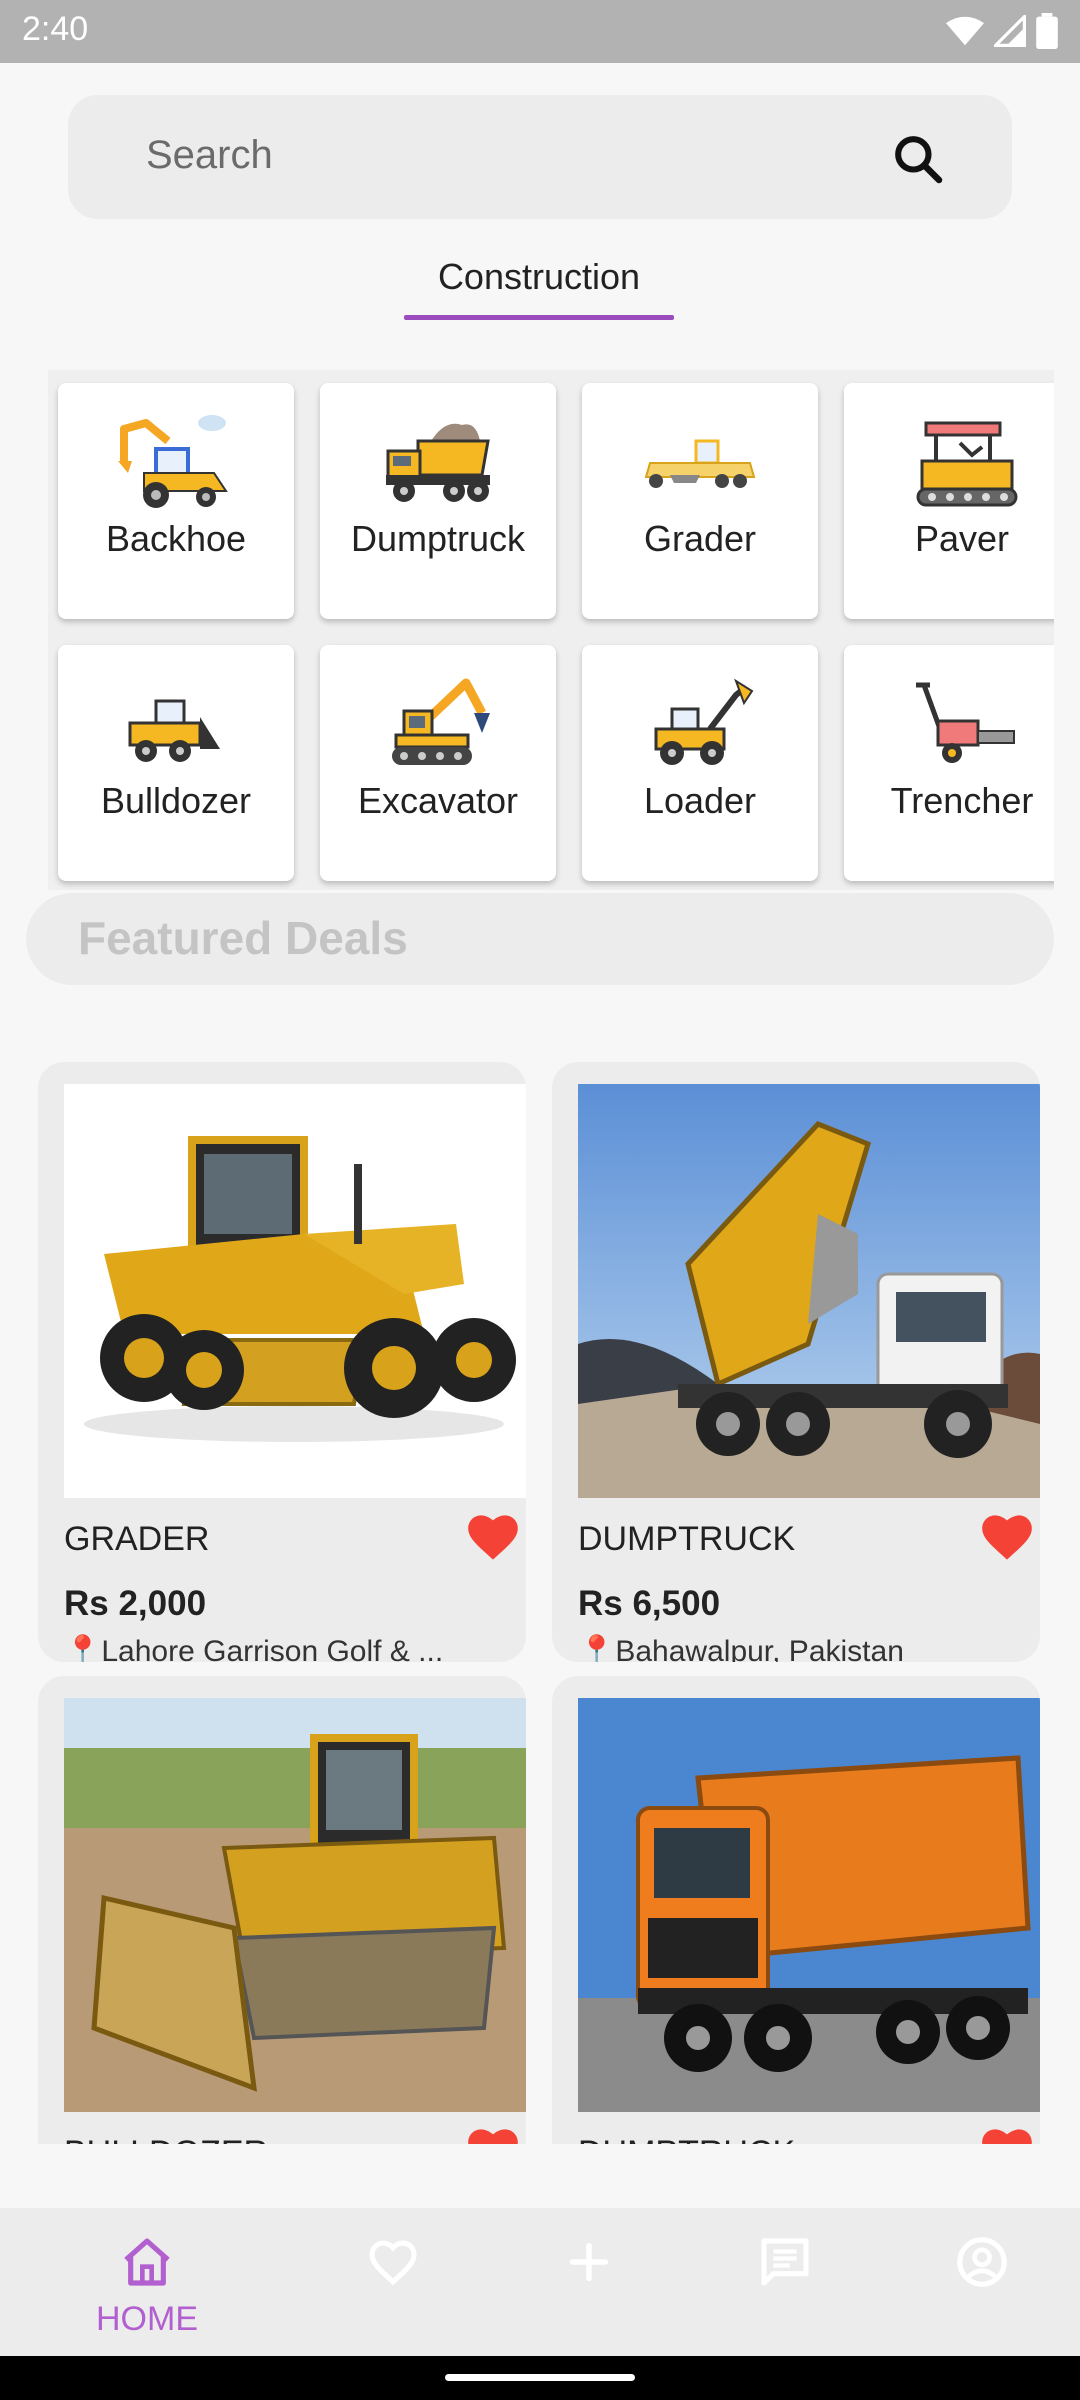  Describe the element at coordinates (166, 2139) in the screenshot. I see `deal-title: BULLDOZER` at that location.